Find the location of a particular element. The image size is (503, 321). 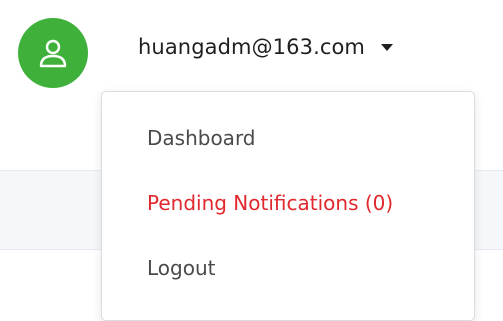

caret-down-icon is located at coordinates (387, 47).